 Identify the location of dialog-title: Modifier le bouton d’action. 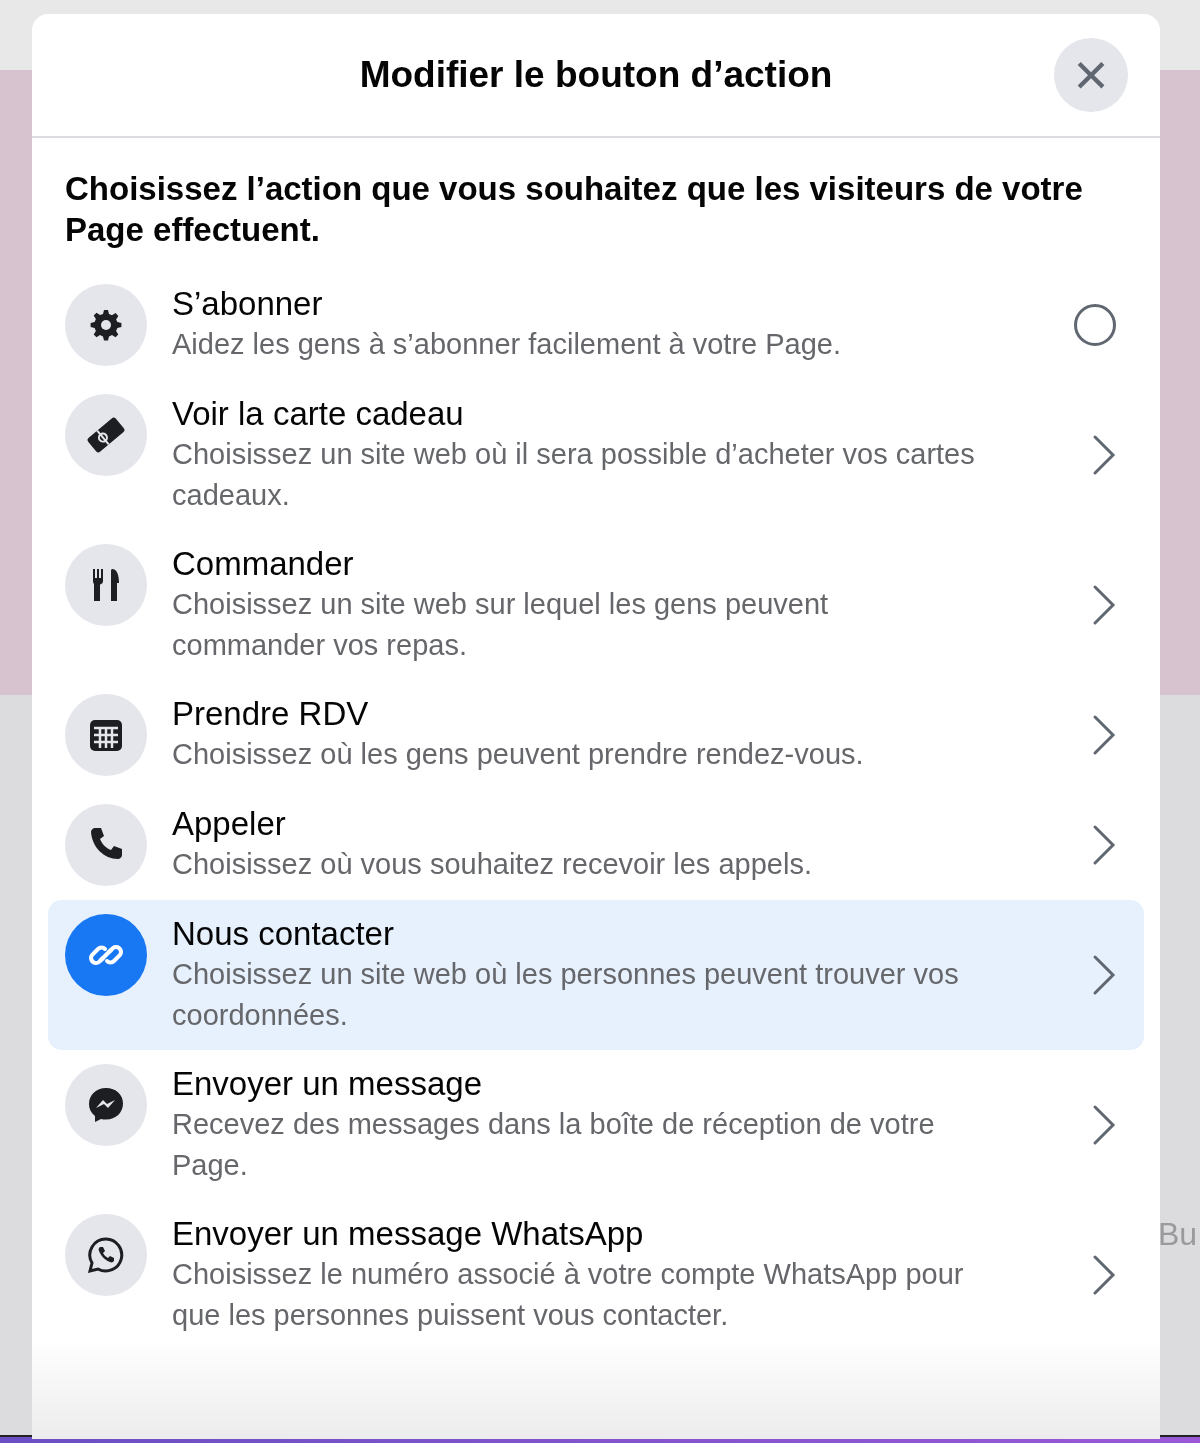
(596, 74).